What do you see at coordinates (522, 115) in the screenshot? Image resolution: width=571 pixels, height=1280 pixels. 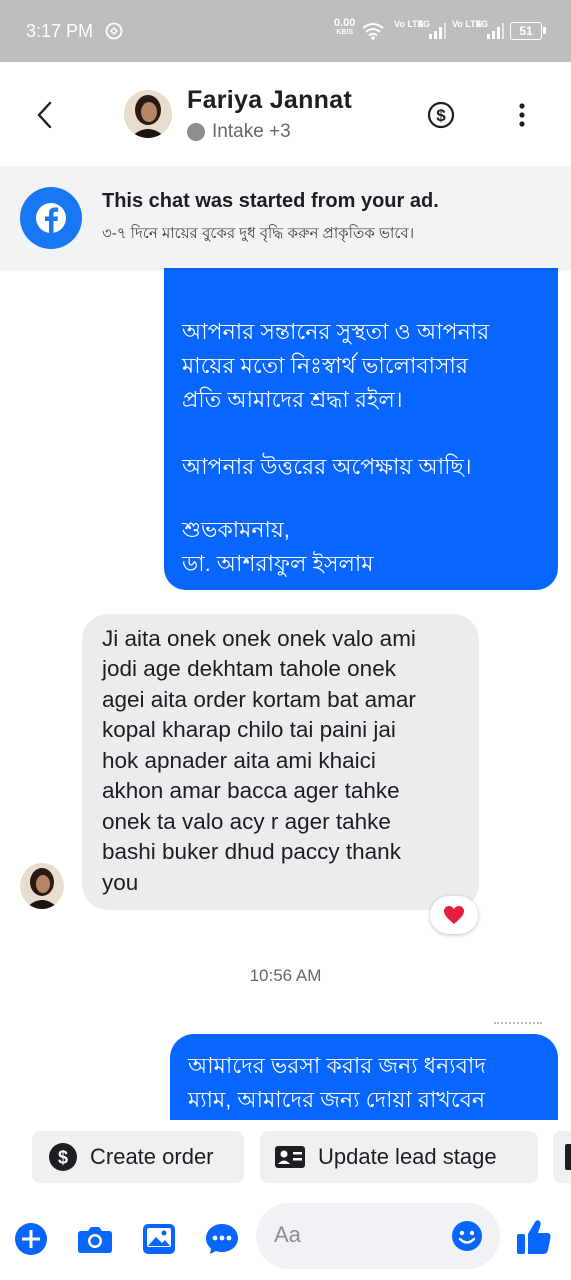 I see `more-vert-icon` at bounding box center [522, 115].